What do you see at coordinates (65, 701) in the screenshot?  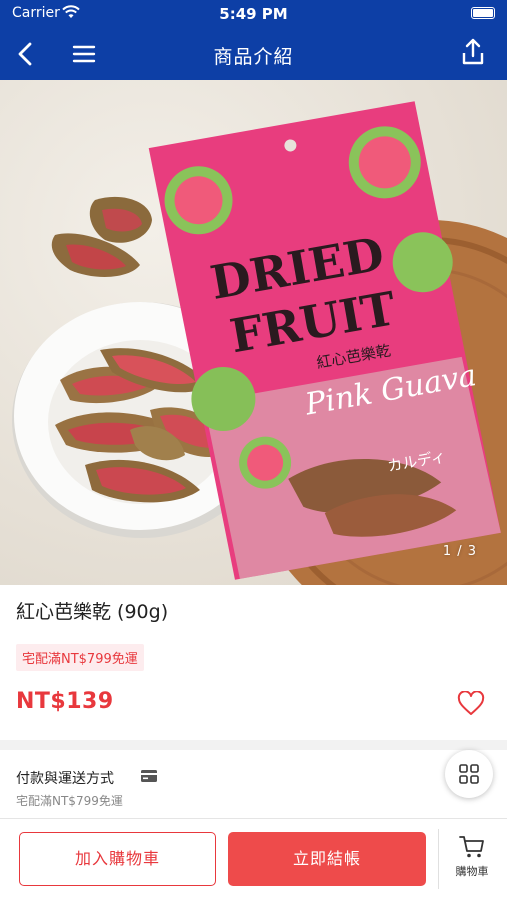 I see `product-price: NT$139` at bounding box center [65, 701].